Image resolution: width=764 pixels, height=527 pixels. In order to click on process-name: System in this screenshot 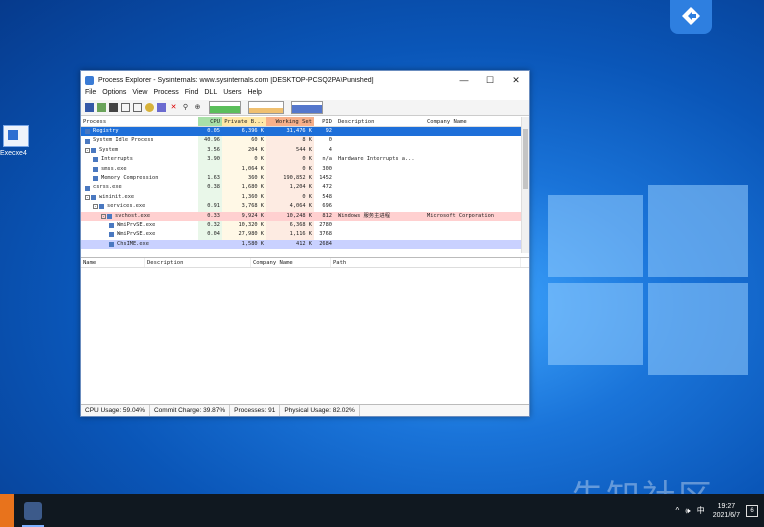, I will do `click(109, 149)`.